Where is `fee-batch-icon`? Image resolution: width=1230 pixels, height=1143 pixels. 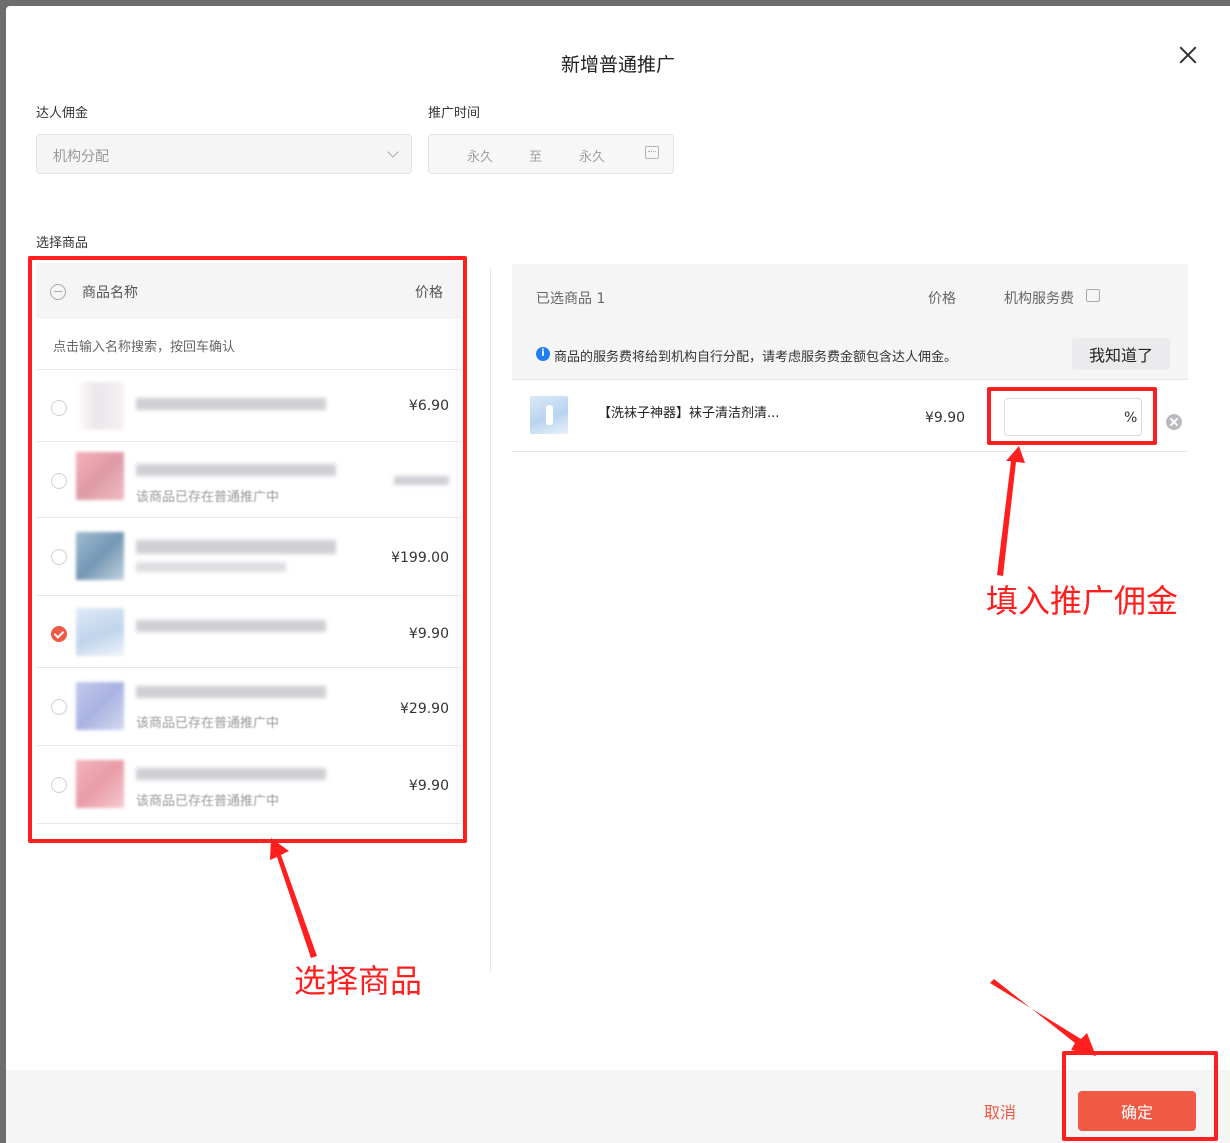 fee-batch-icon is located at coordinates (1093, 295).